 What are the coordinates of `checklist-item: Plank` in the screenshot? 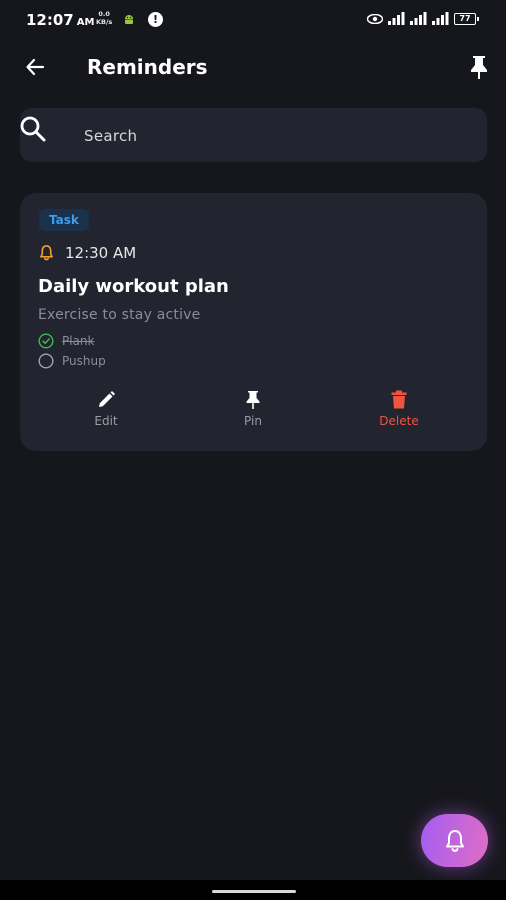 It's located at (66, 341).